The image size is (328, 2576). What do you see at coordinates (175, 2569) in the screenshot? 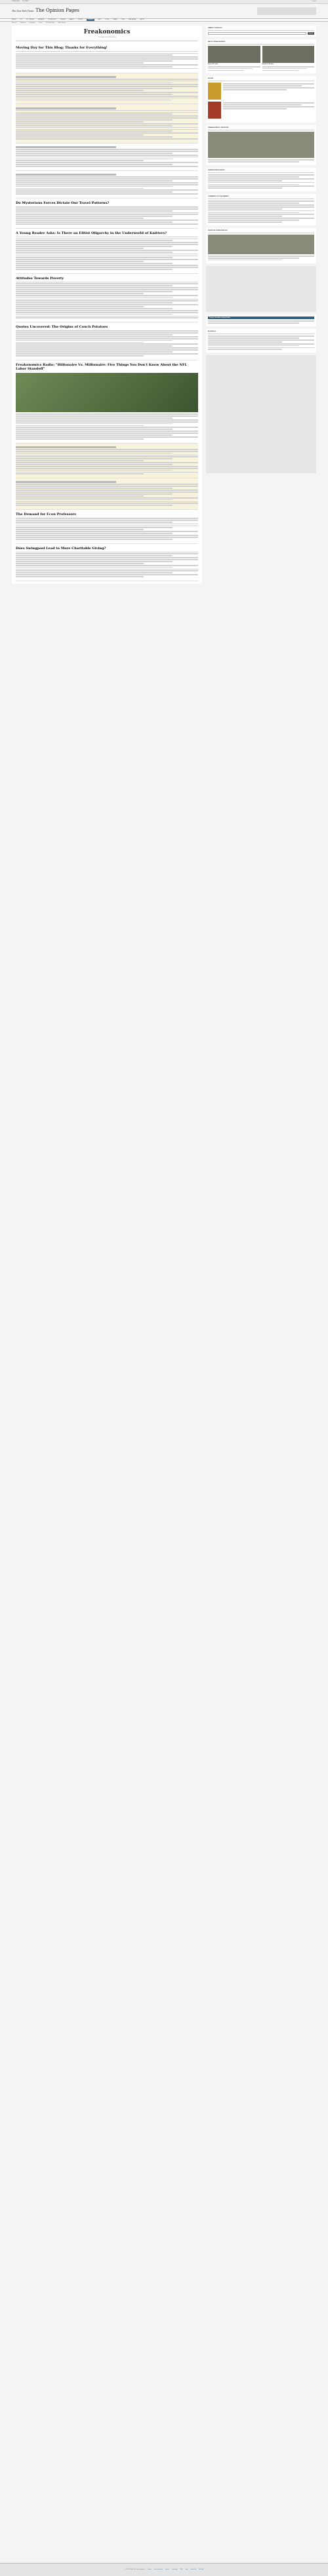
I see `footer-link: Corrections` at bounding box center [175, 2569].